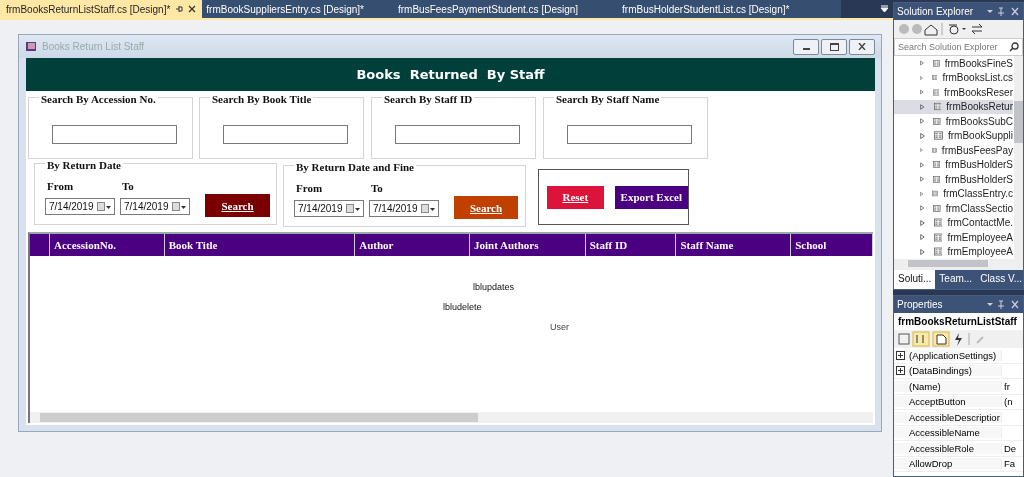 Image resolution: width=1024 pixels, height=477 pixels. I want to click on property-name: (Name), so click(948, 386).